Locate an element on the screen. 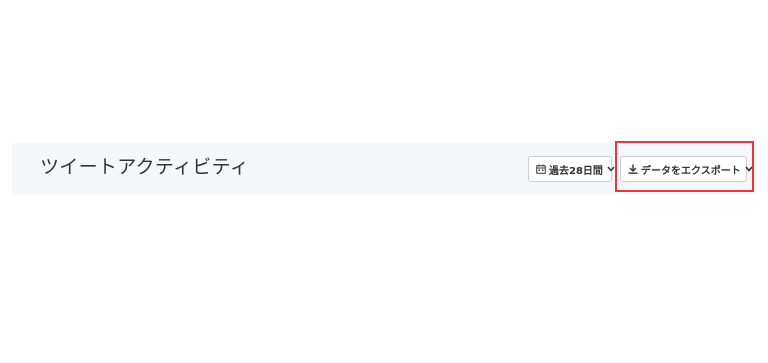 The image size is (768, 363). calendar-icon is located at coordinates (541, 169).